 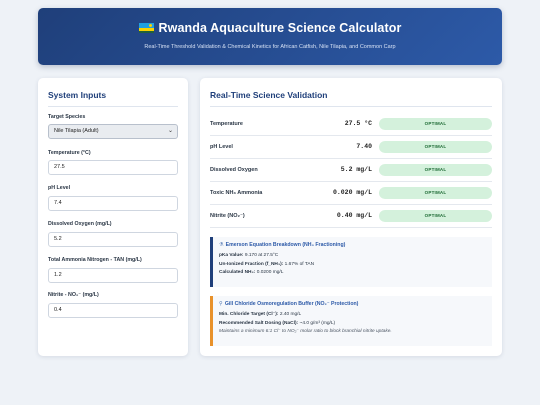 What do you see at coordinates (113, 131) in the screenshot?
I see `species-select: Nile Tilapia (Adult) ⌄` at bounding box center [113, 131].